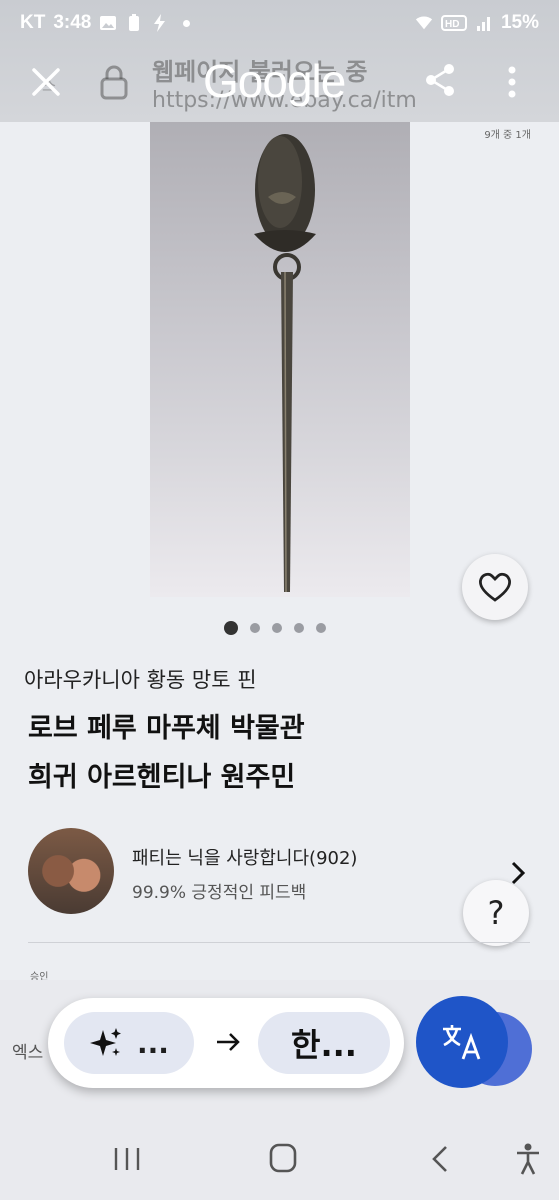  Describe the element at coordinates (528, 1159) in the screenshot. I see `accessibility-icon` at that location.